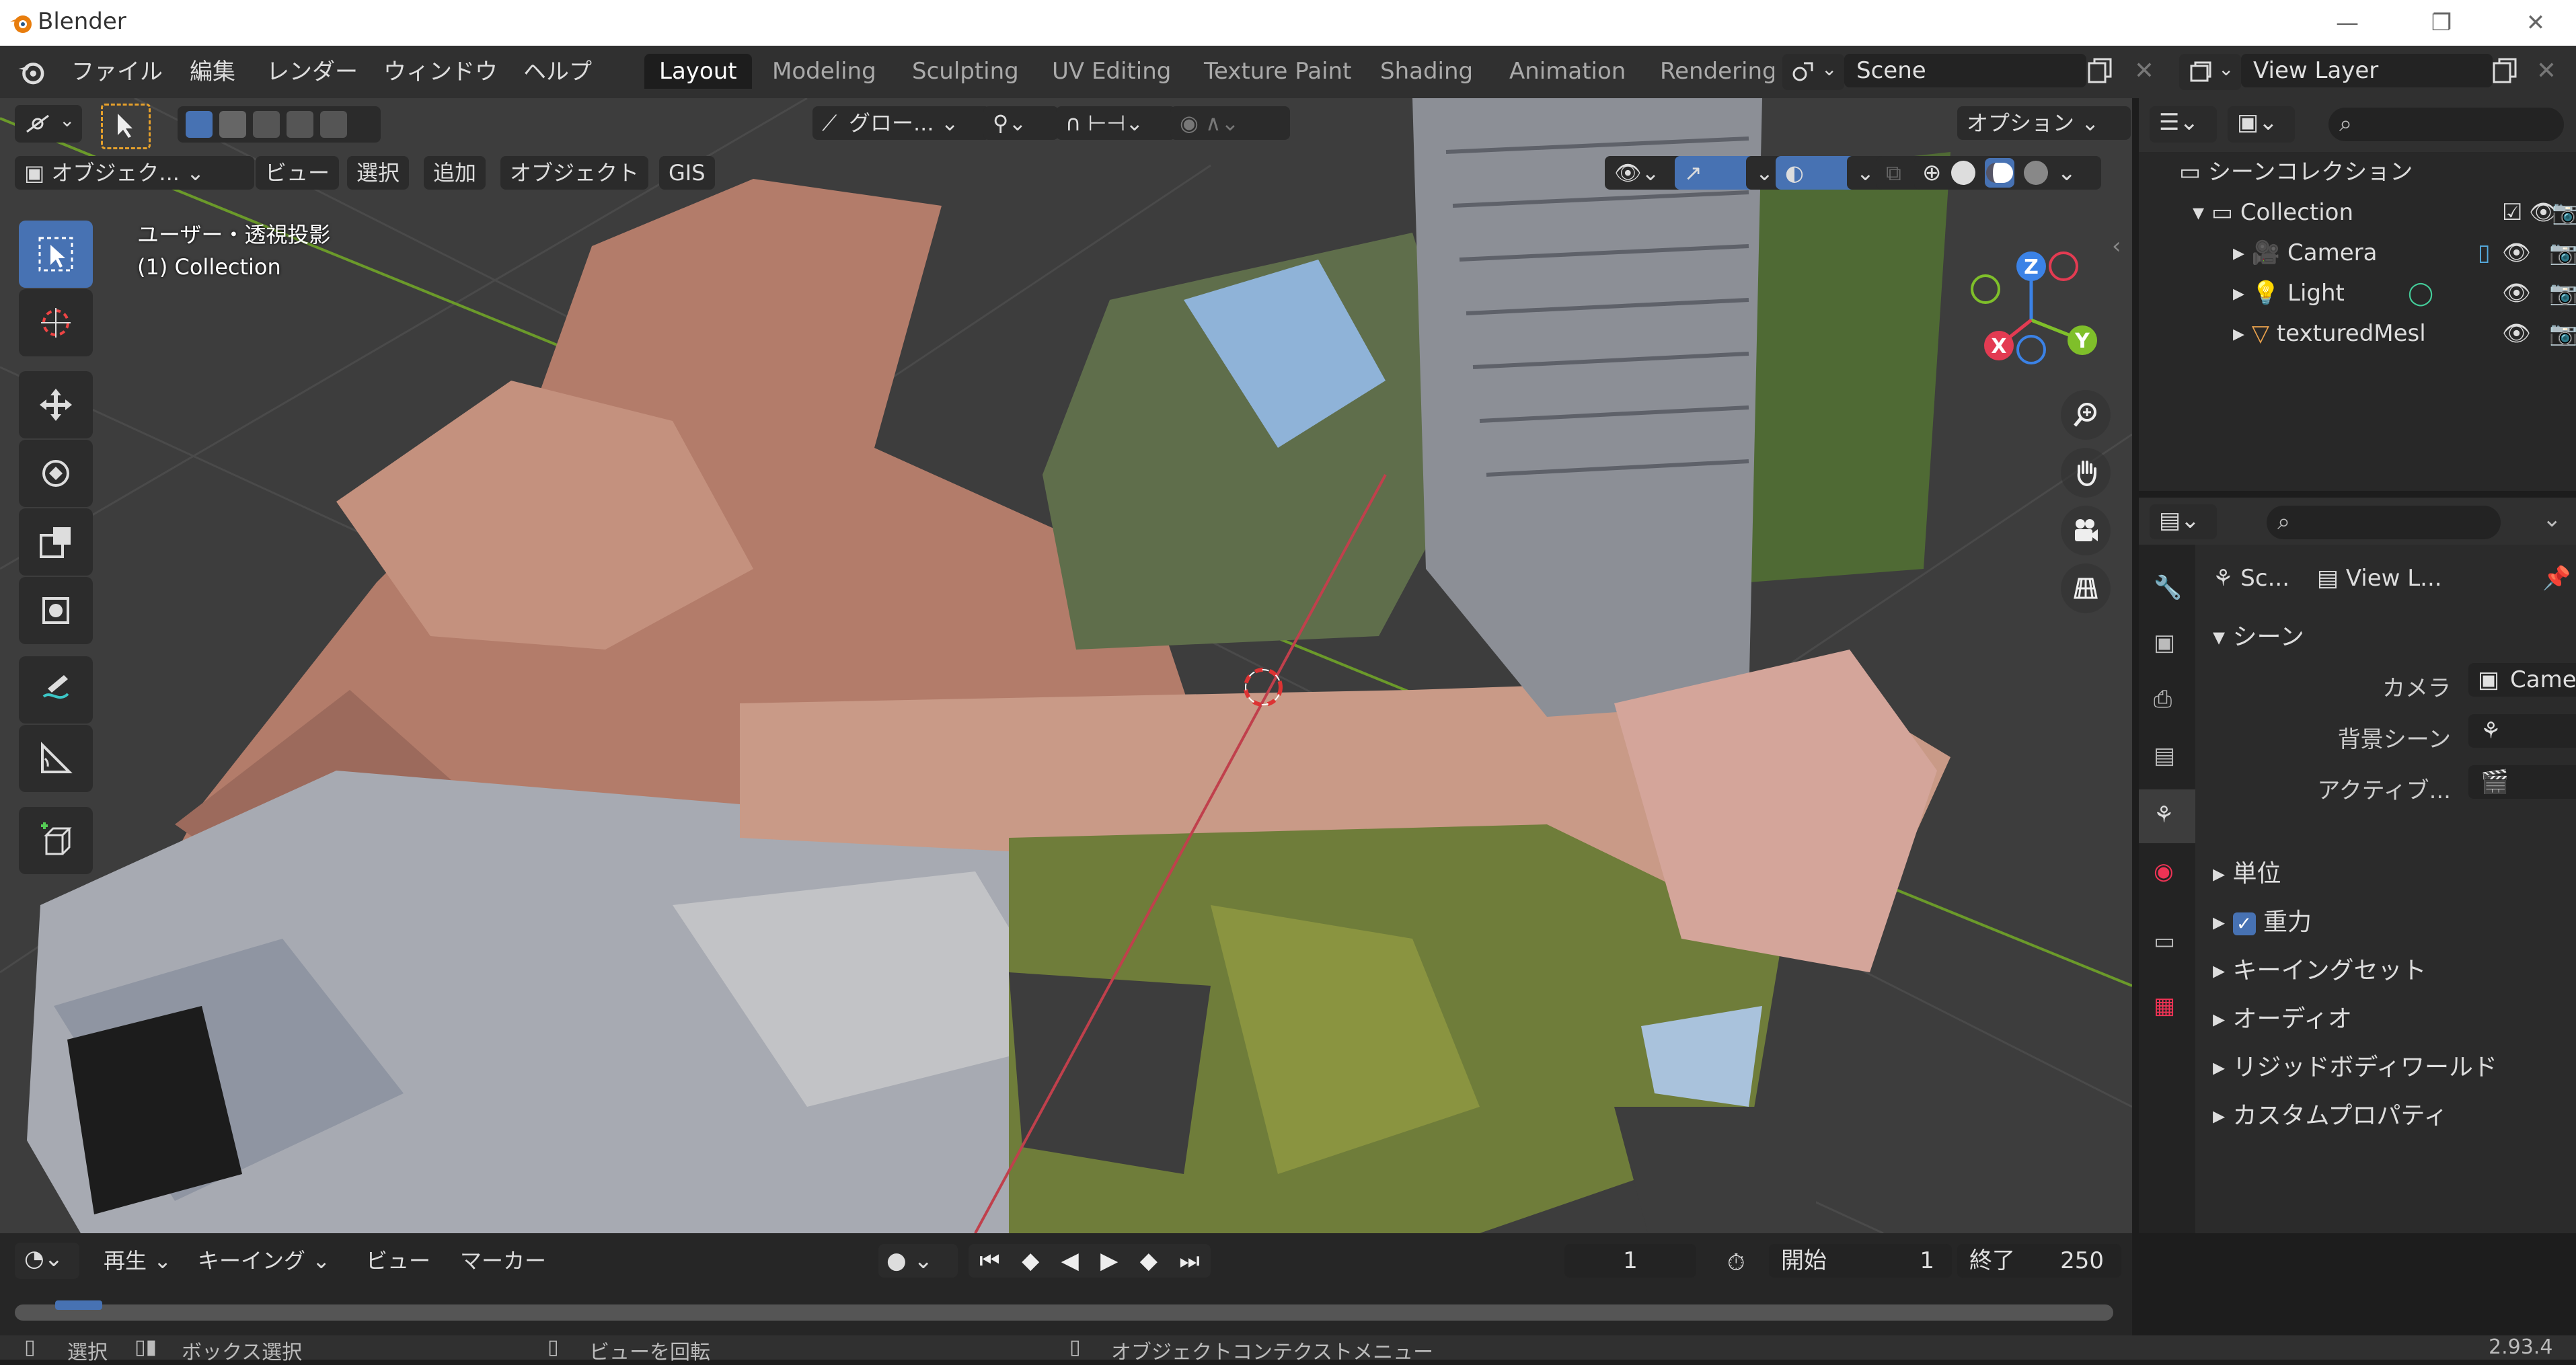 The width and height of the screenshot is (2576, 1365). Describe the element at coordinates (2163, 699) in the screenshot. I see `output-tab-icon: ⎙` at that location.